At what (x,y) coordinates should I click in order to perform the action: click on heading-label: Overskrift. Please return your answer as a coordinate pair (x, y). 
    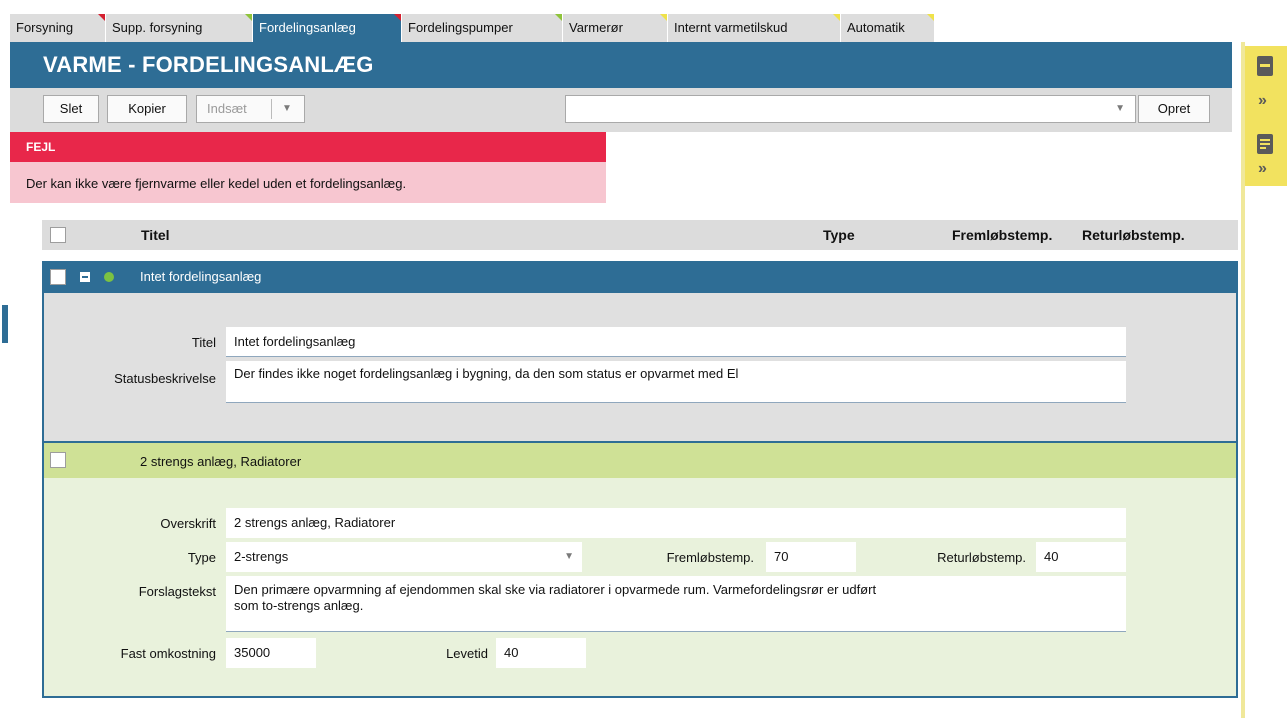
    Looking at the image, I should click on (188, 523).